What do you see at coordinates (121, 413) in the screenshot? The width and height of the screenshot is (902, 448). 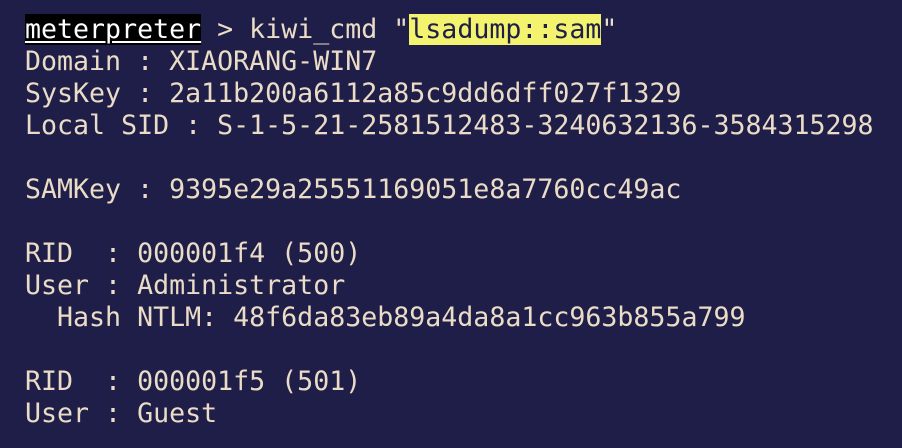 I see `user-line: User : Guest` at bounding box center [121, 413].